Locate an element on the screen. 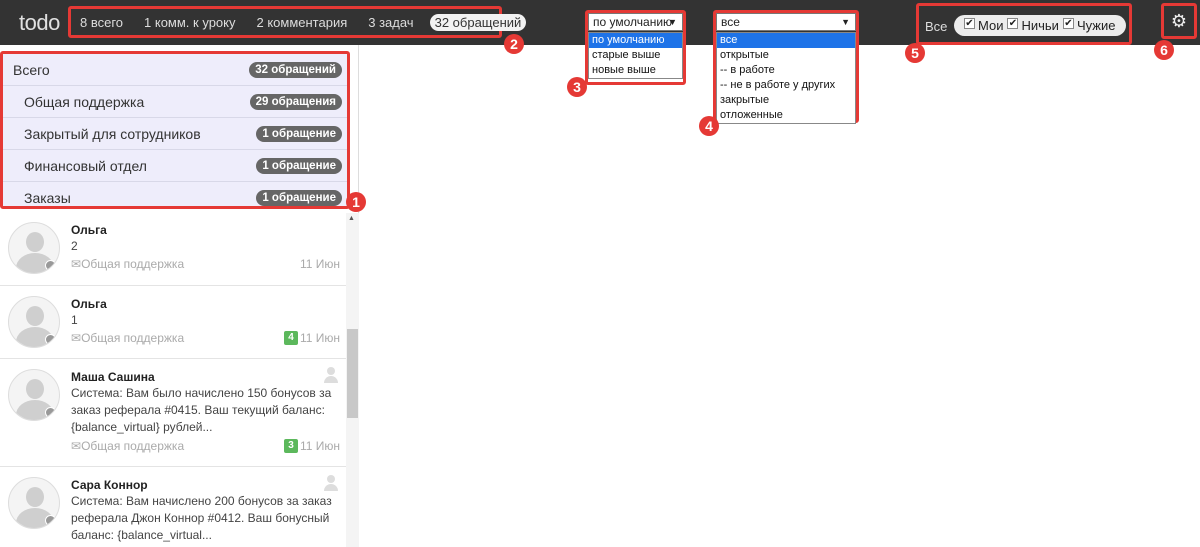 Image resolution: width=1200 pixels, height=547 pixels. tab-all: 8 всего is located at coordinates (101, 22).